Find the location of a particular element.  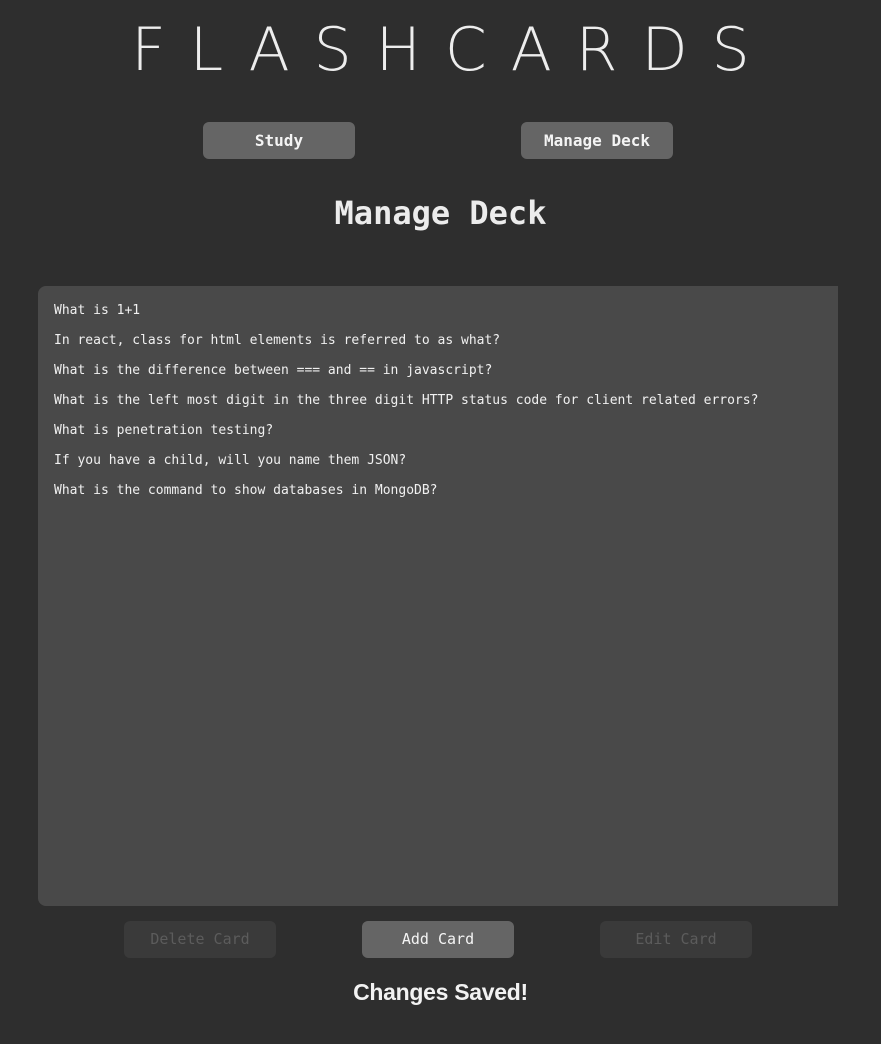

edit-card-button: Edit Card is located at coordinates (676, 939).